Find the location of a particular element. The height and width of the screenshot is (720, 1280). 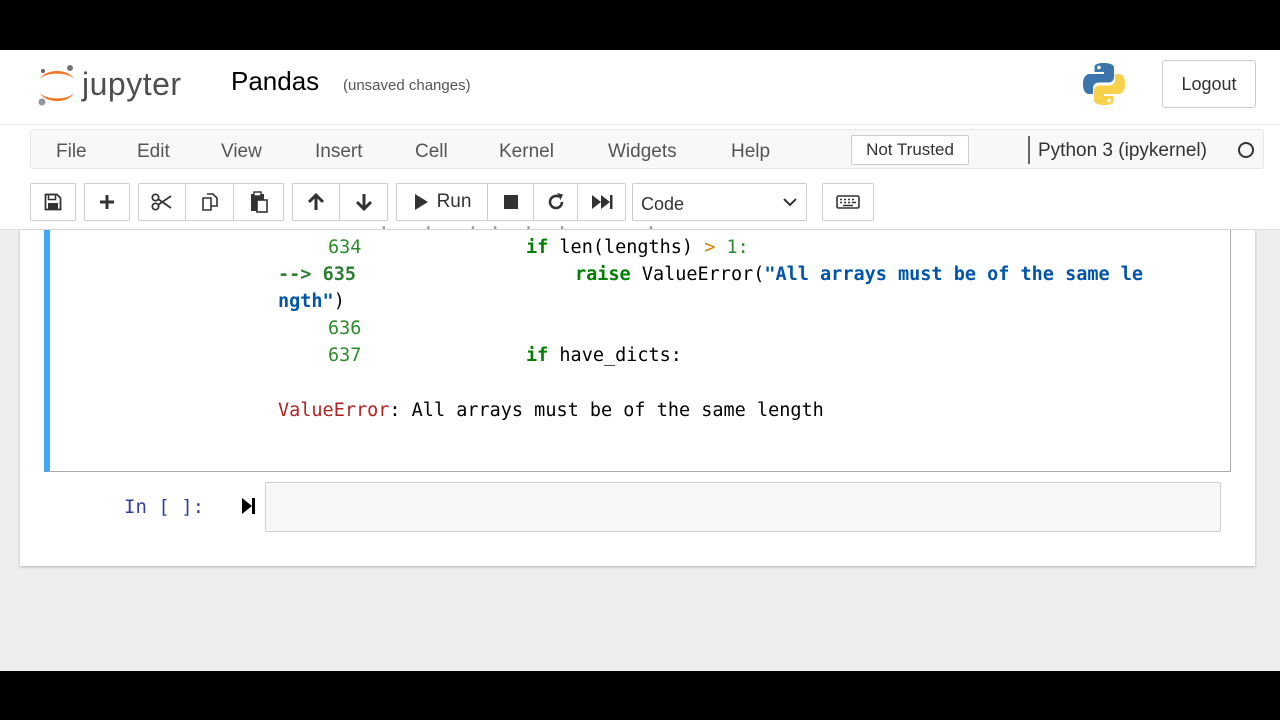

letterbox-top is located at coordinates (640, 25).